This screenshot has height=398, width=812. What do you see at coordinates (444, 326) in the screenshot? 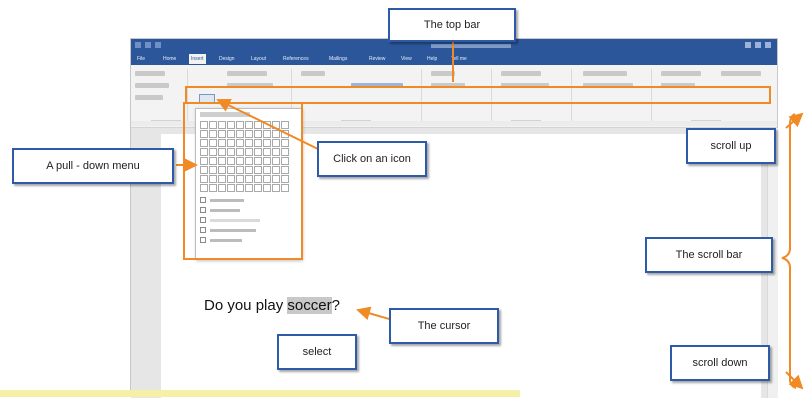
I see `callout-cursor: The cursor` at bounding box center [444, 326].